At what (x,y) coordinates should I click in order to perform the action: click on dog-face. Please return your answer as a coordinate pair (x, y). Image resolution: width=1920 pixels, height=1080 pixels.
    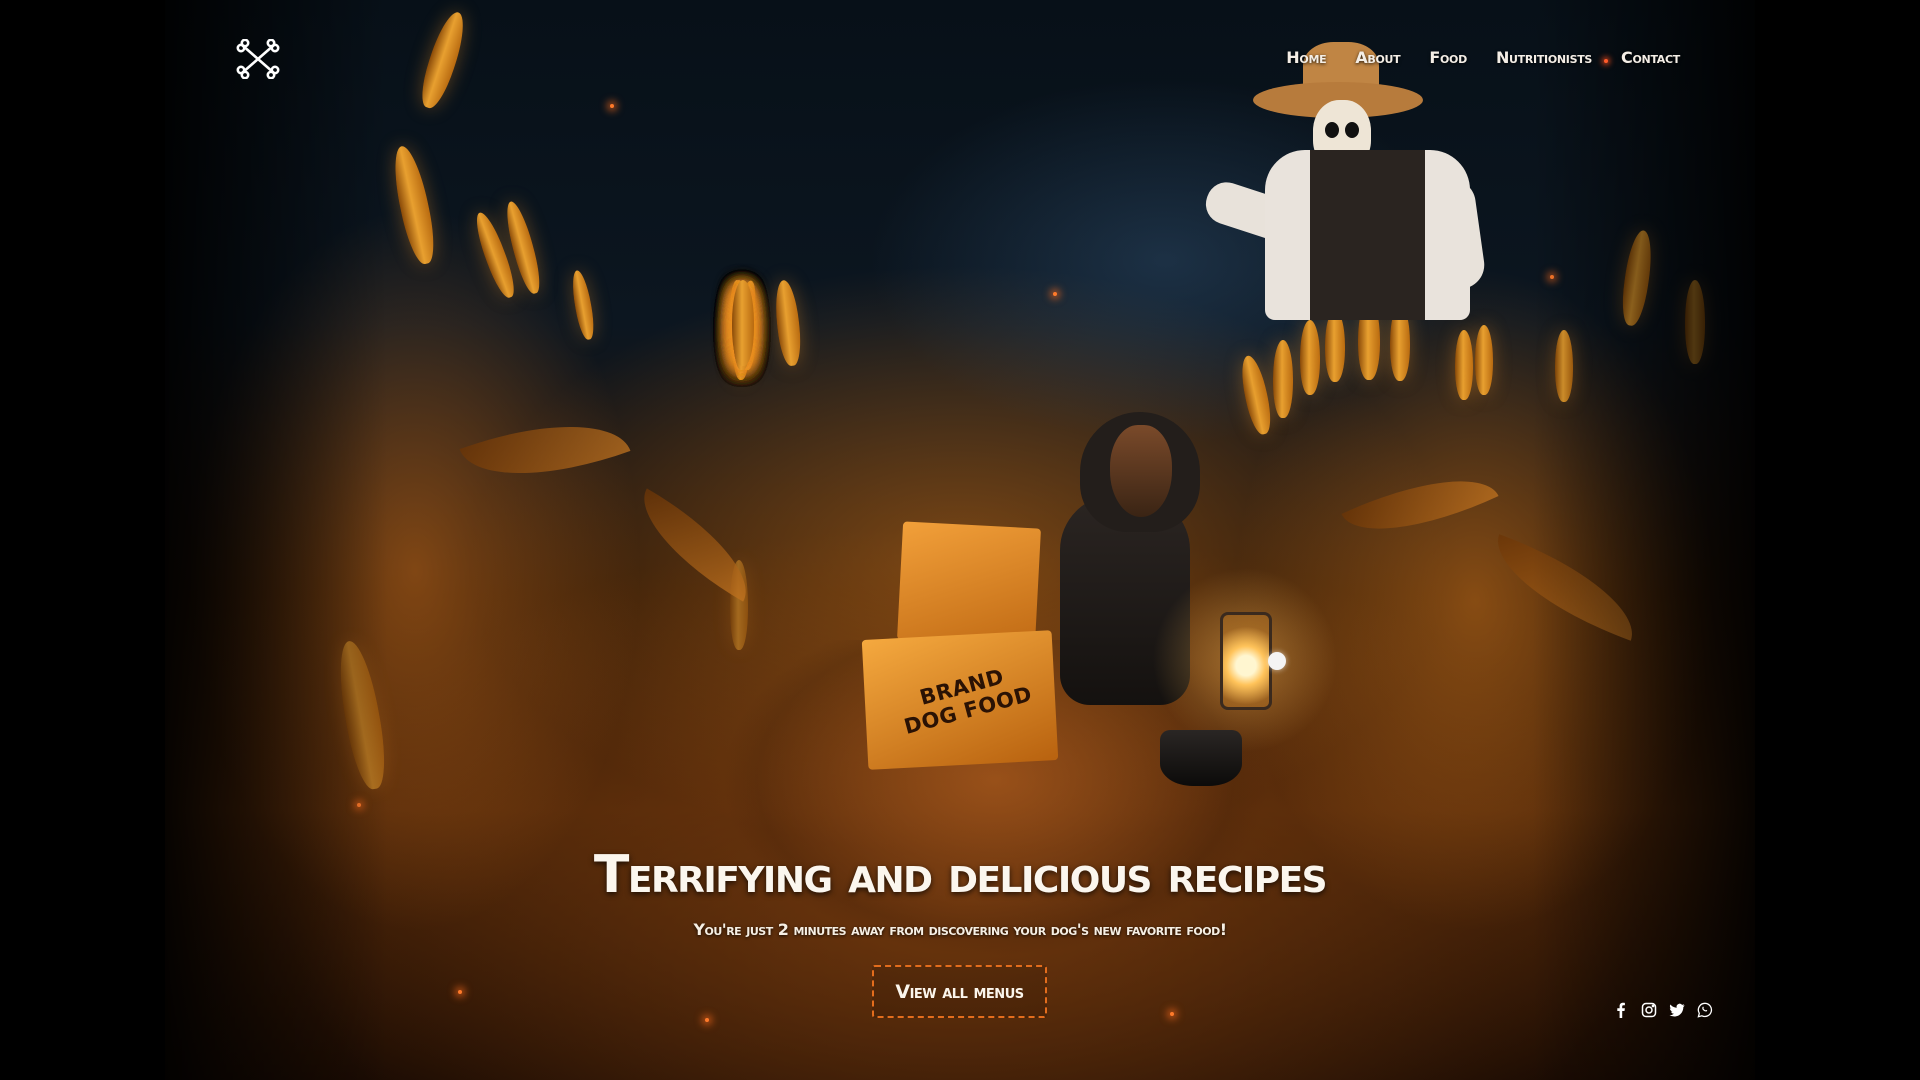
    Looking at the image, I should click on (1141, 471).